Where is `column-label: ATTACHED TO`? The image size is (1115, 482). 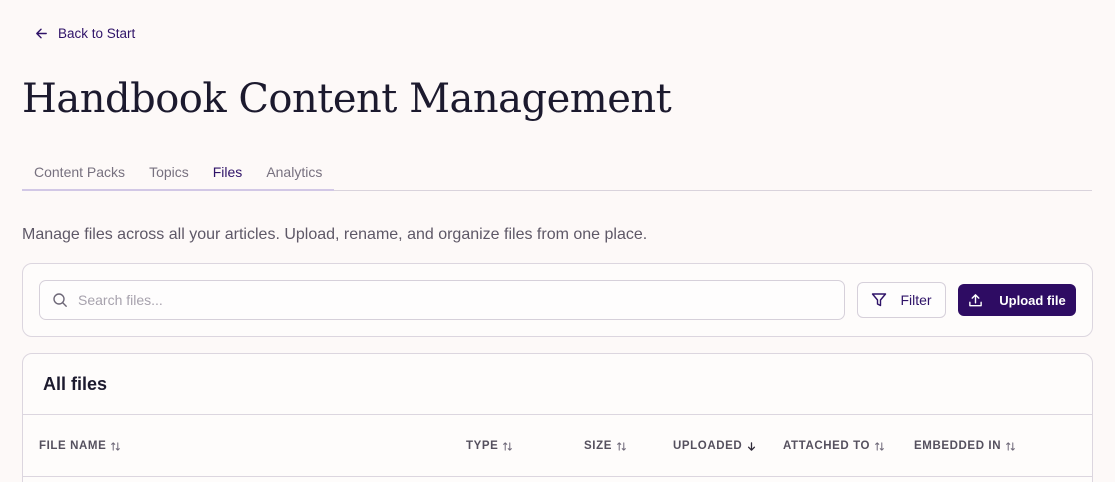
column-label: ATTACHED TO is located at coordinates (827, 446).